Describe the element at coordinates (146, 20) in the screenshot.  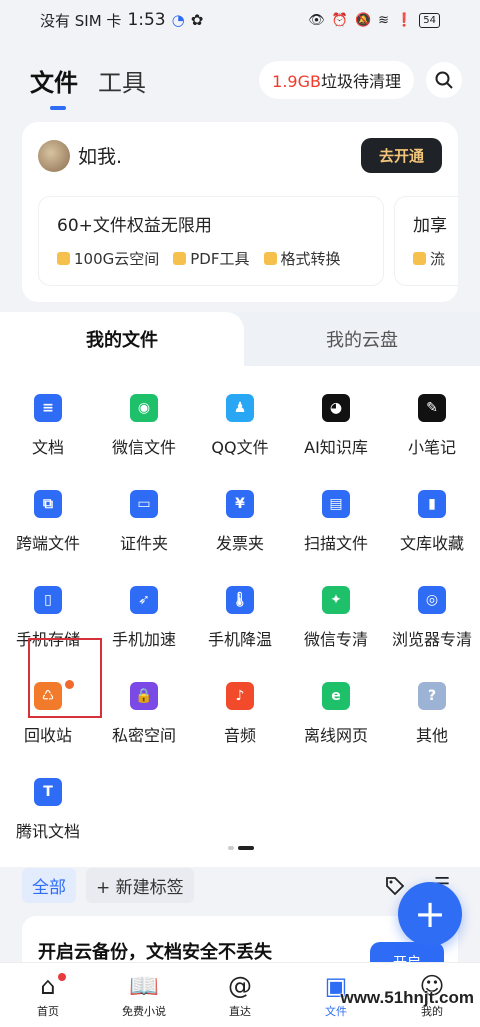
I see `clock: 1:53` at that location.